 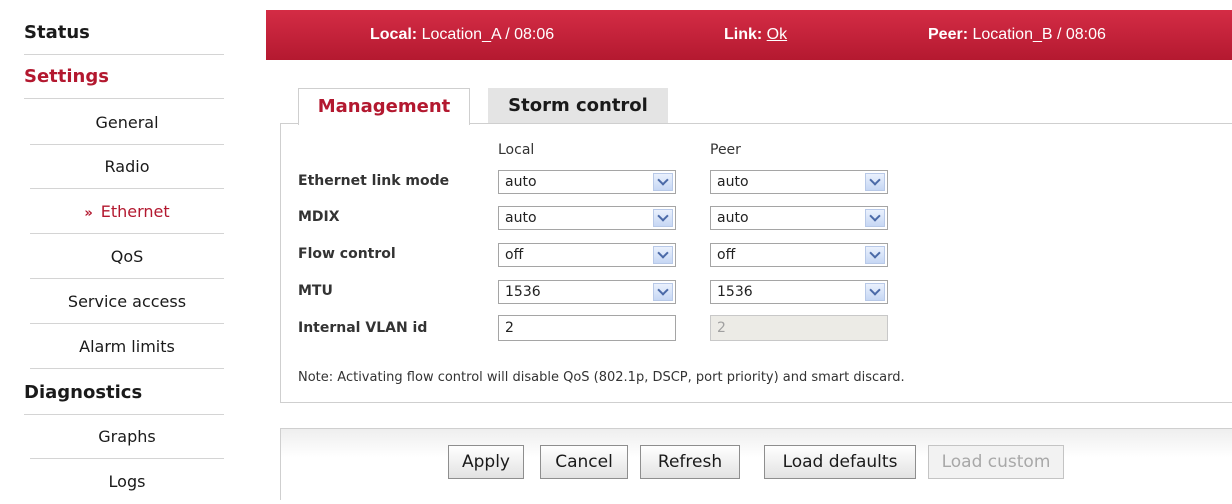 I want to click on row-label-ethernet-link-mode: Ethernet link mode, so click(x=374, y=181).